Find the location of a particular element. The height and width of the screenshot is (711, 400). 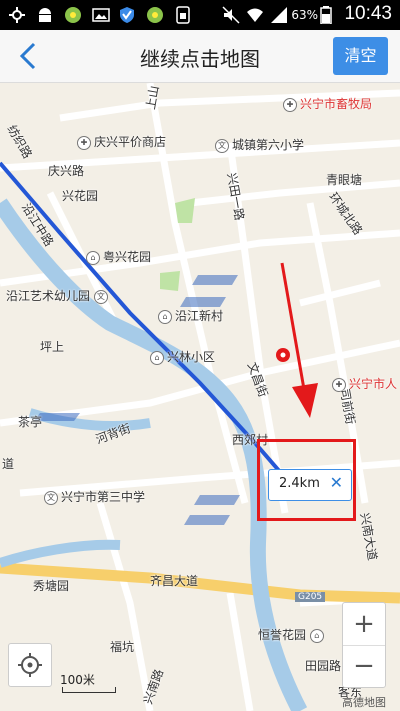

map-label: ✚ 庆兴平价商店 is located at coordinates (121, 141).